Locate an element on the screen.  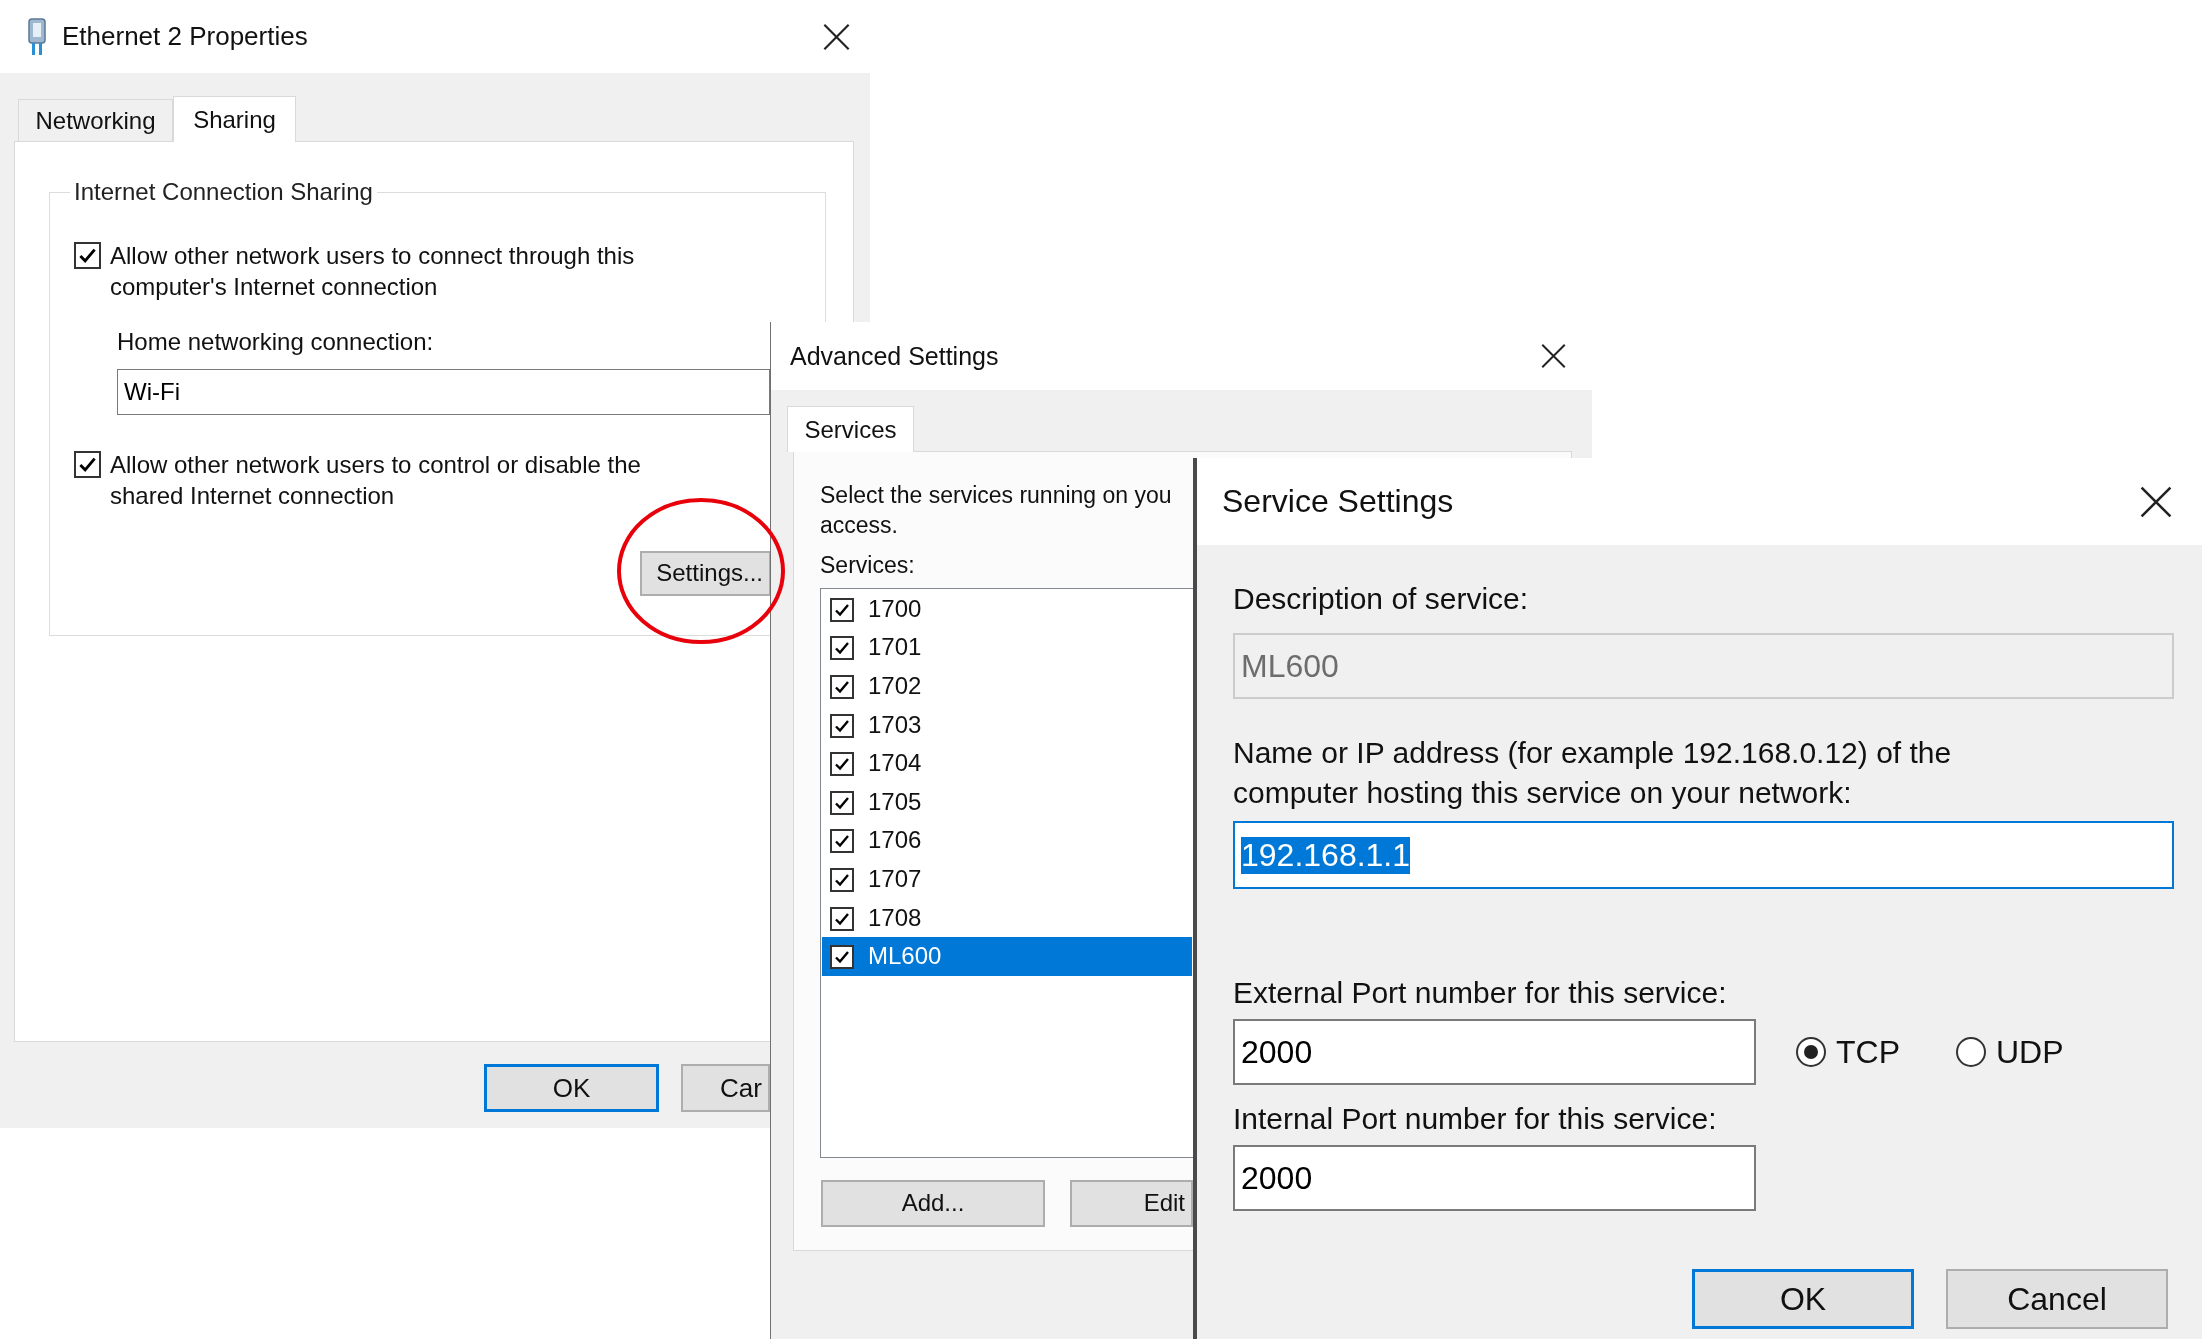
edit-button: Edit is located at coordinates (1131, 1203).